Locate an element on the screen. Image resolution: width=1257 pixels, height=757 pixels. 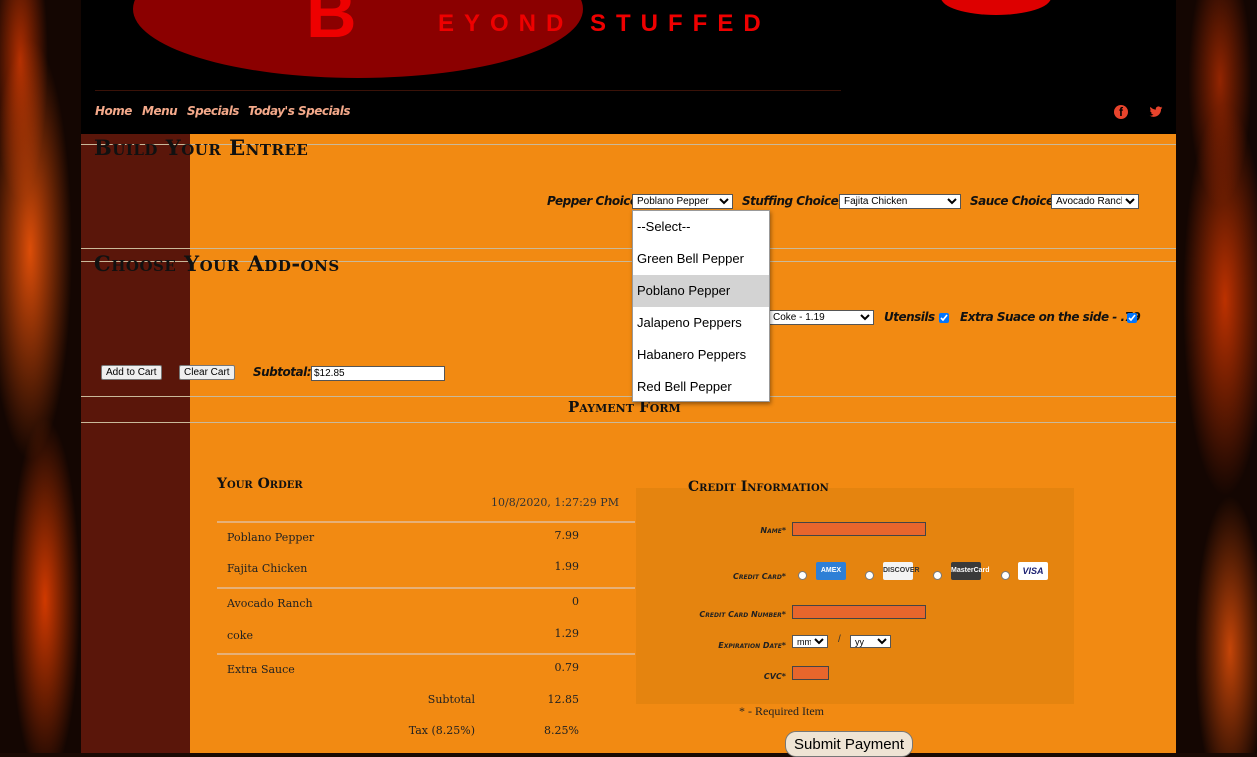
subtotal-label: Subtotal: is located at coordinates (282, 372).